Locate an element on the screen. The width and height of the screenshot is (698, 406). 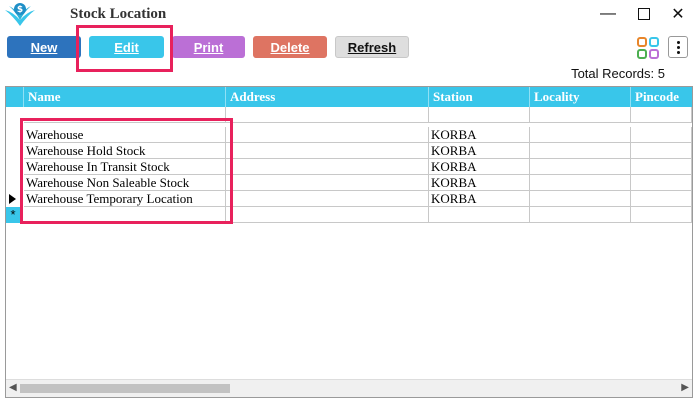
edit-button: Edit is located at coordinates (126, 47).